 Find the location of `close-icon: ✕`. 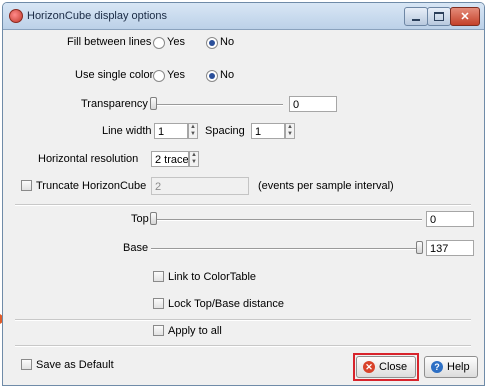

close-icon: ✕ is located at coordinates (465, 17).